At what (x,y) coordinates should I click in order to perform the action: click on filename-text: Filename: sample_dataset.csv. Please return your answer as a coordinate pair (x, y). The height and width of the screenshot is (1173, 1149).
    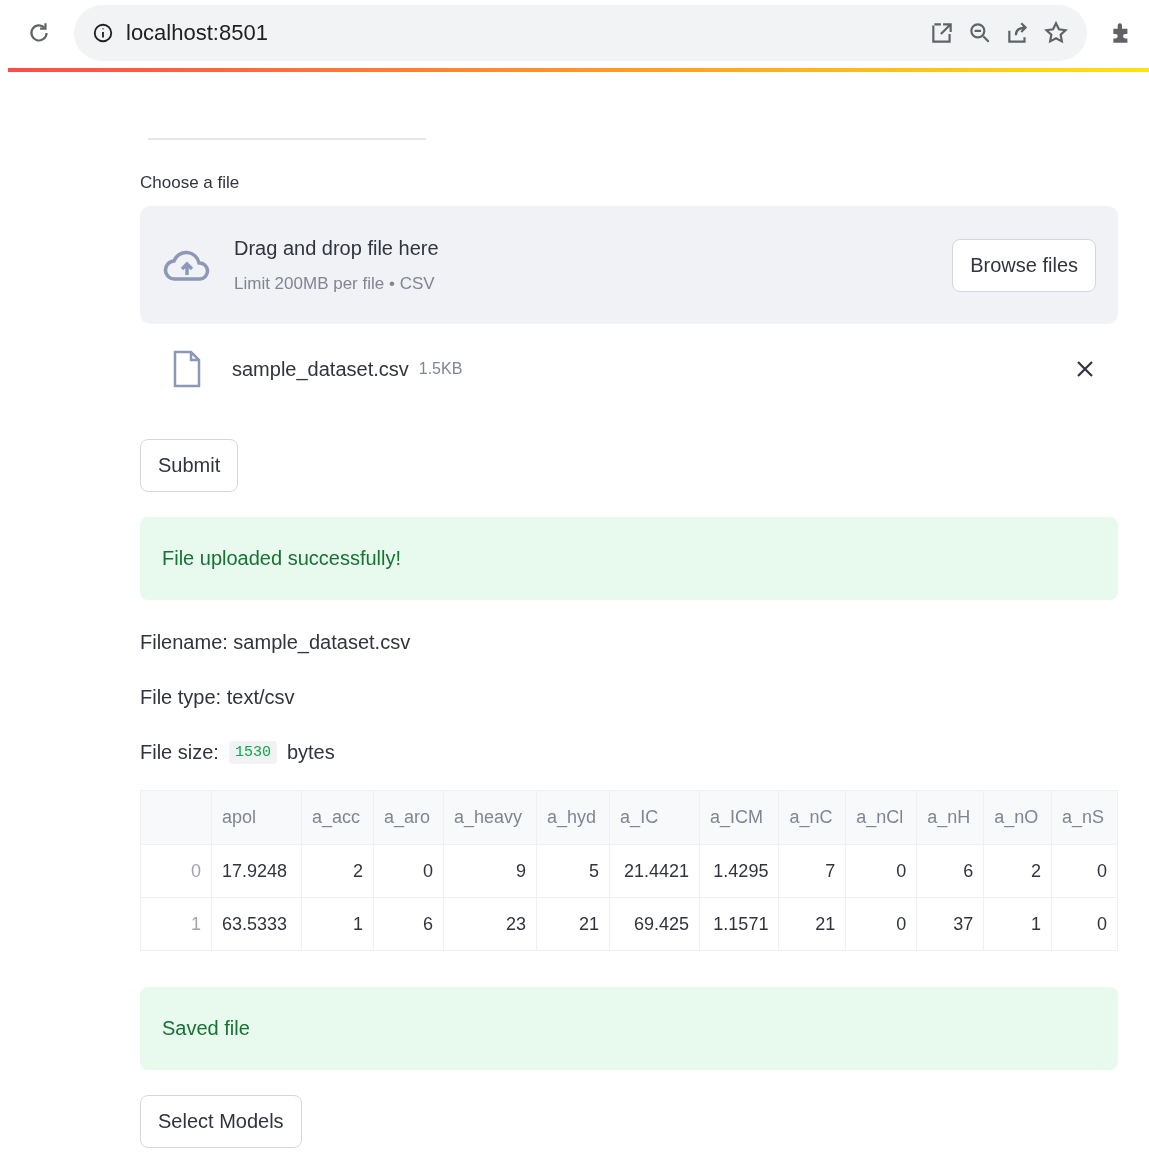
    Looking at the image, I should click on (276, 642).